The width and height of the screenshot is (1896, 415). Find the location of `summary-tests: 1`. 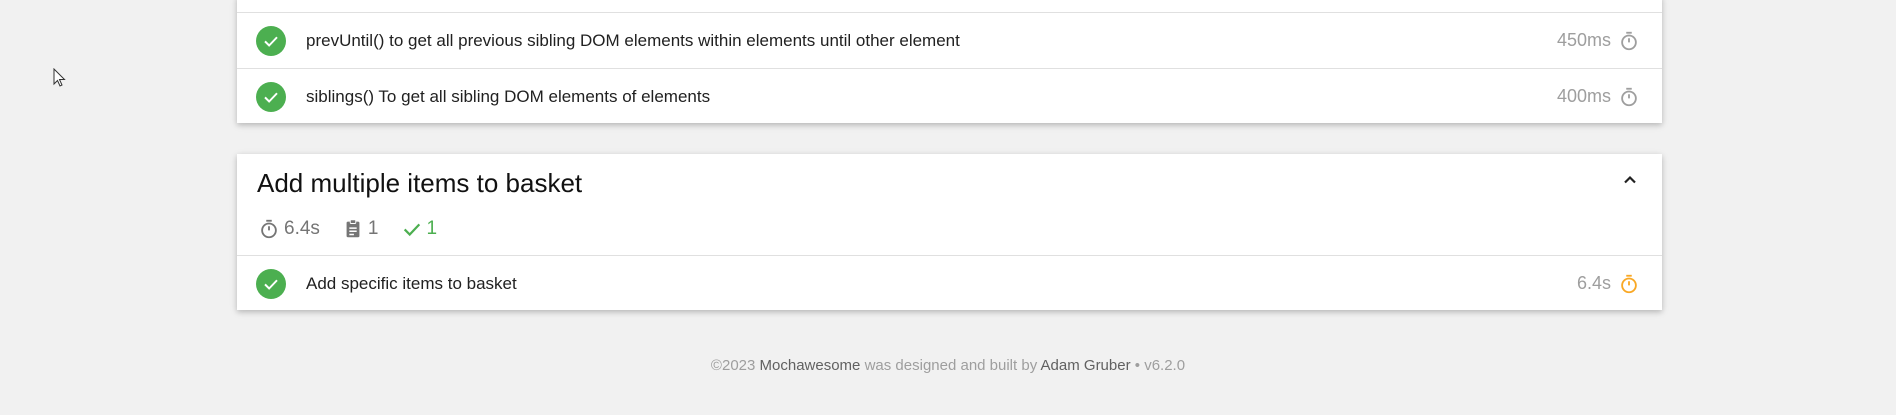

summary-tests: 1 is located at coordinates (360, 229).